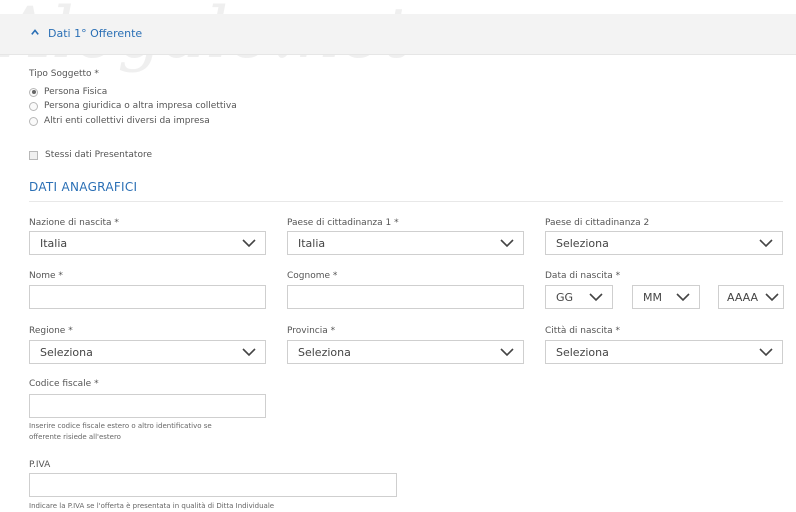 This screenshot has height=512, width=796. What do you see at coordinates (664, 243) in the screenshot?
I see `paese-cittadinanza2-select: Seleziona` at bounding box center [664, 243].